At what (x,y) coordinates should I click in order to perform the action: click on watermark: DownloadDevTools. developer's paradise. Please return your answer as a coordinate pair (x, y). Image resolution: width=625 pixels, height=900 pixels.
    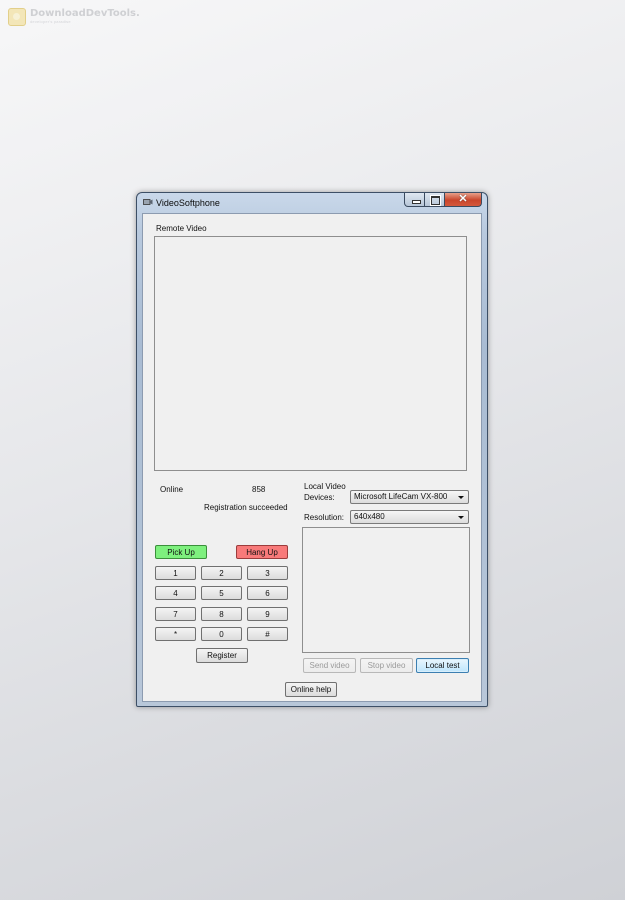
    Looking at the image, I should click on (74, 17).